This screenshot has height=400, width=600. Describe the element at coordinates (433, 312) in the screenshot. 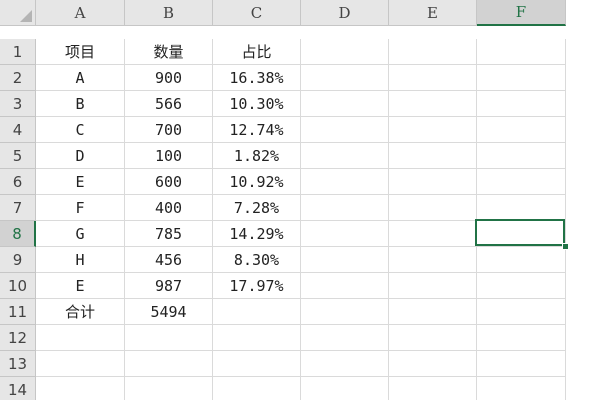

I see `cell-e11` at that location.